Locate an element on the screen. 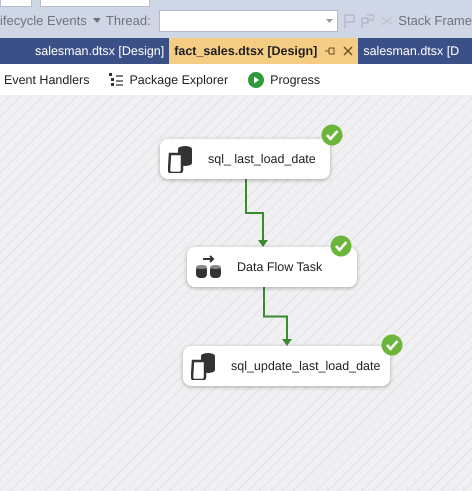 This screenshot has height=491, width=472. document-tab: fact_sales.dtsx [Design] is located at coordinates (263, 51).